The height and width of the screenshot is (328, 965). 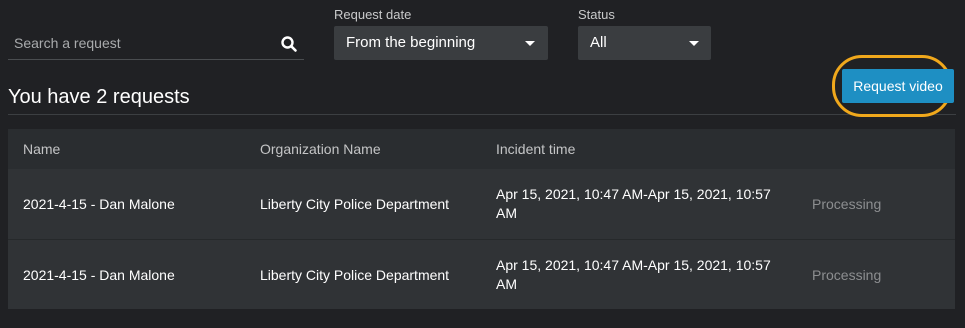 I want to click on column-header-incident-time: Incident time, so click(x=536, y=149).